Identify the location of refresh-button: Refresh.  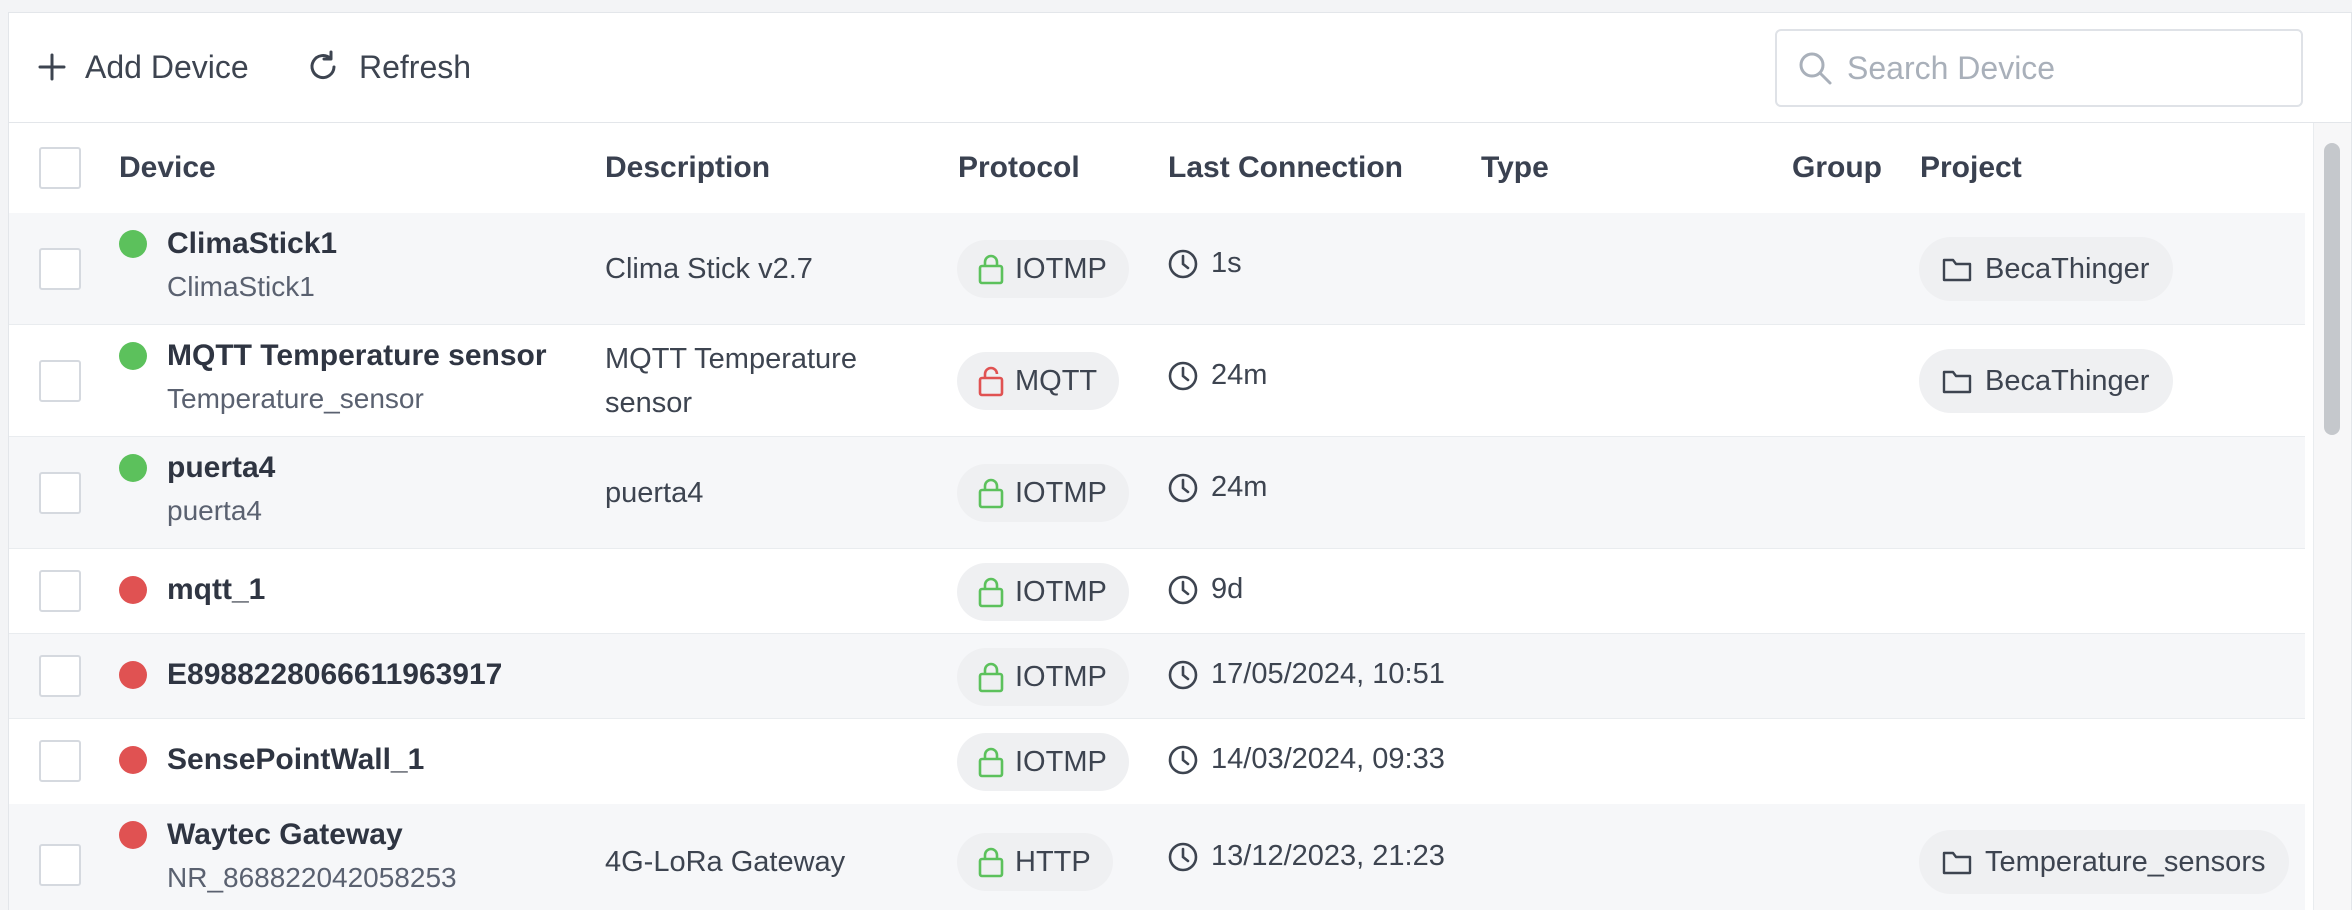
(388, 67).